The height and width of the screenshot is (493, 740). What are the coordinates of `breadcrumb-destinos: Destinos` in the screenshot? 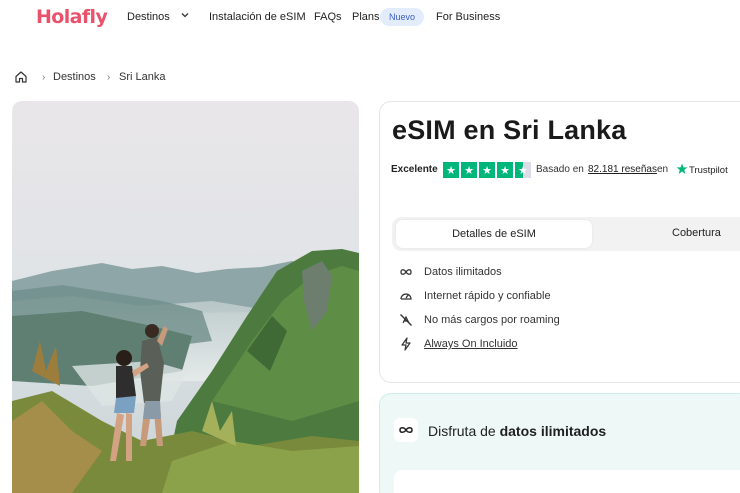 It's located at (74, 77).